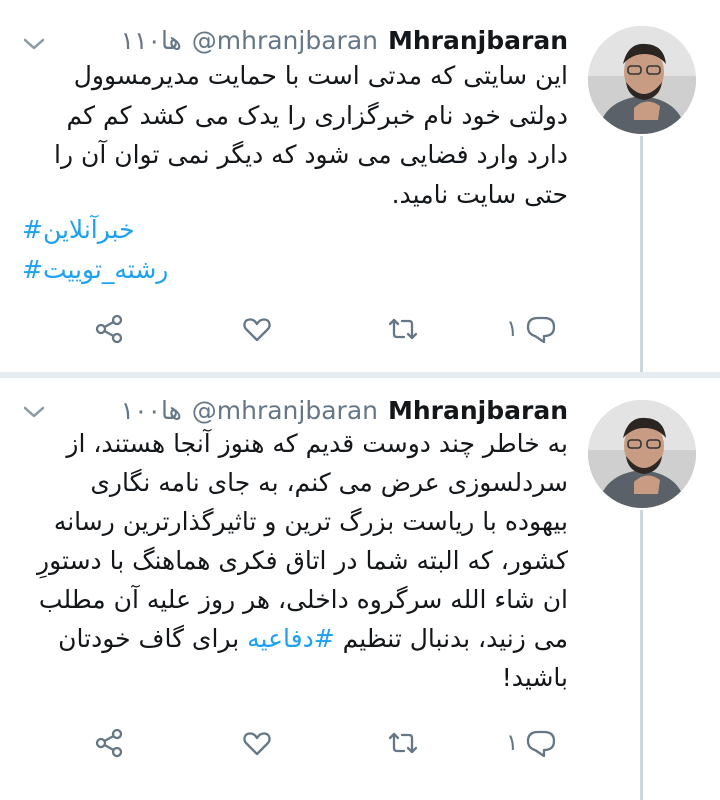 The height and width of the screenshot is (800, 720). I want to click on hashtag-link: #دفاعیه, so click(291, 638).